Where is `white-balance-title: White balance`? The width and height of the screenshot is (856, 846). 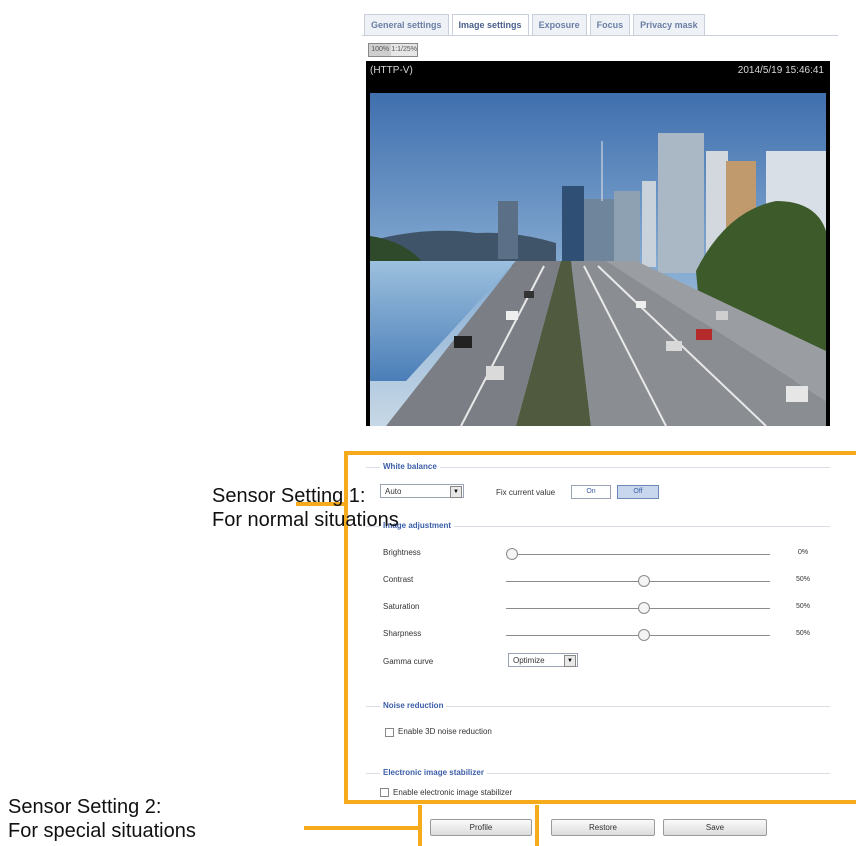 white-balance-title: White balance is located at coordinates (410, 466).